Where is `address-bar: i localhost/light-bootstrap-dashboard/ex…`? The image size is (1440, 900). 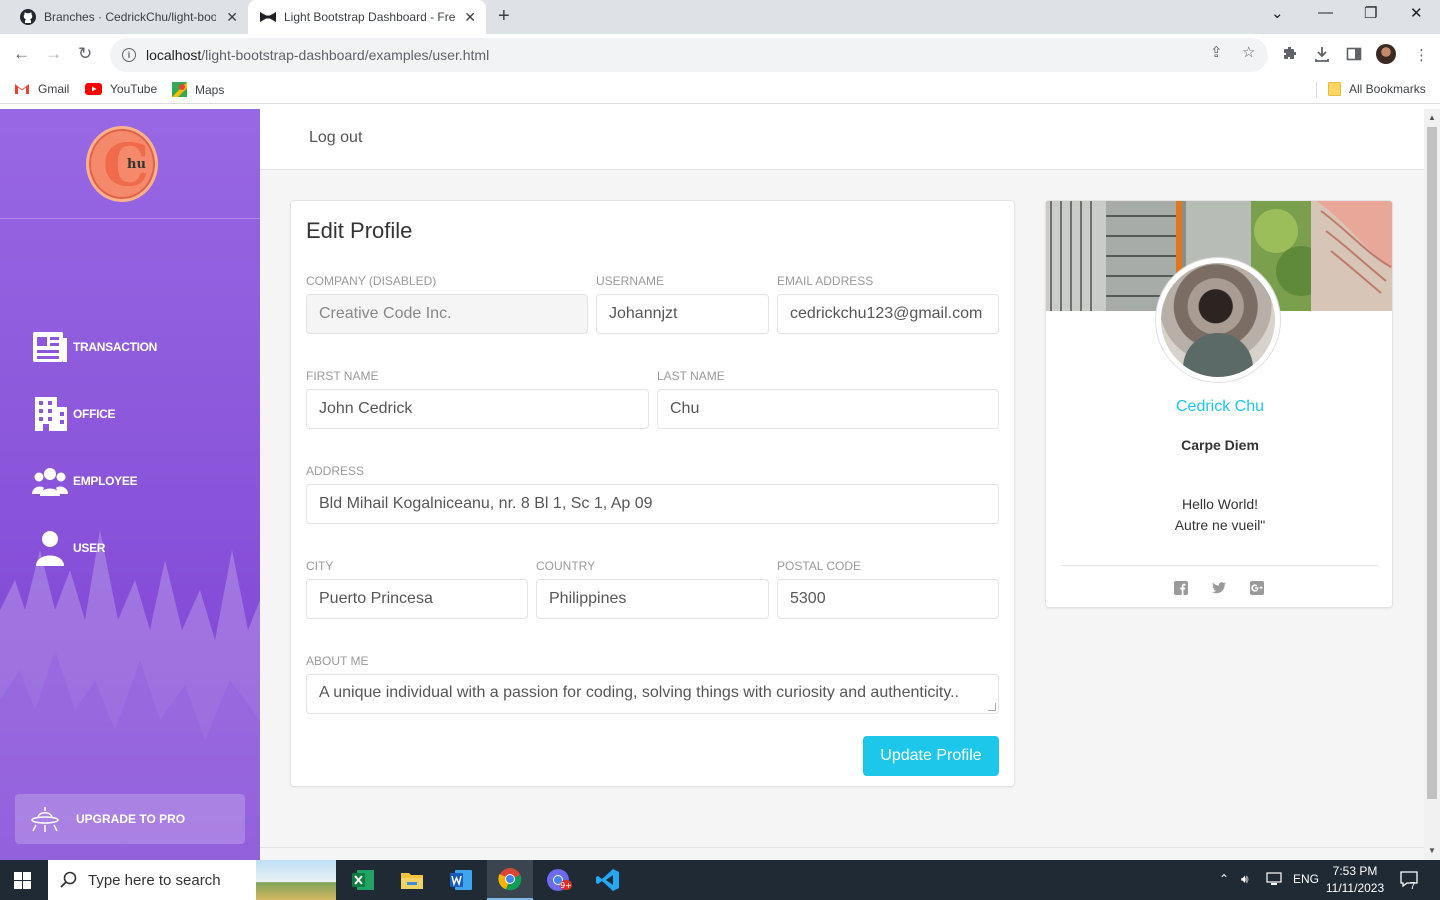 address-bar: i localhost/light-bootstrap-dashboard/ex… is located at coordinates (689, 55).